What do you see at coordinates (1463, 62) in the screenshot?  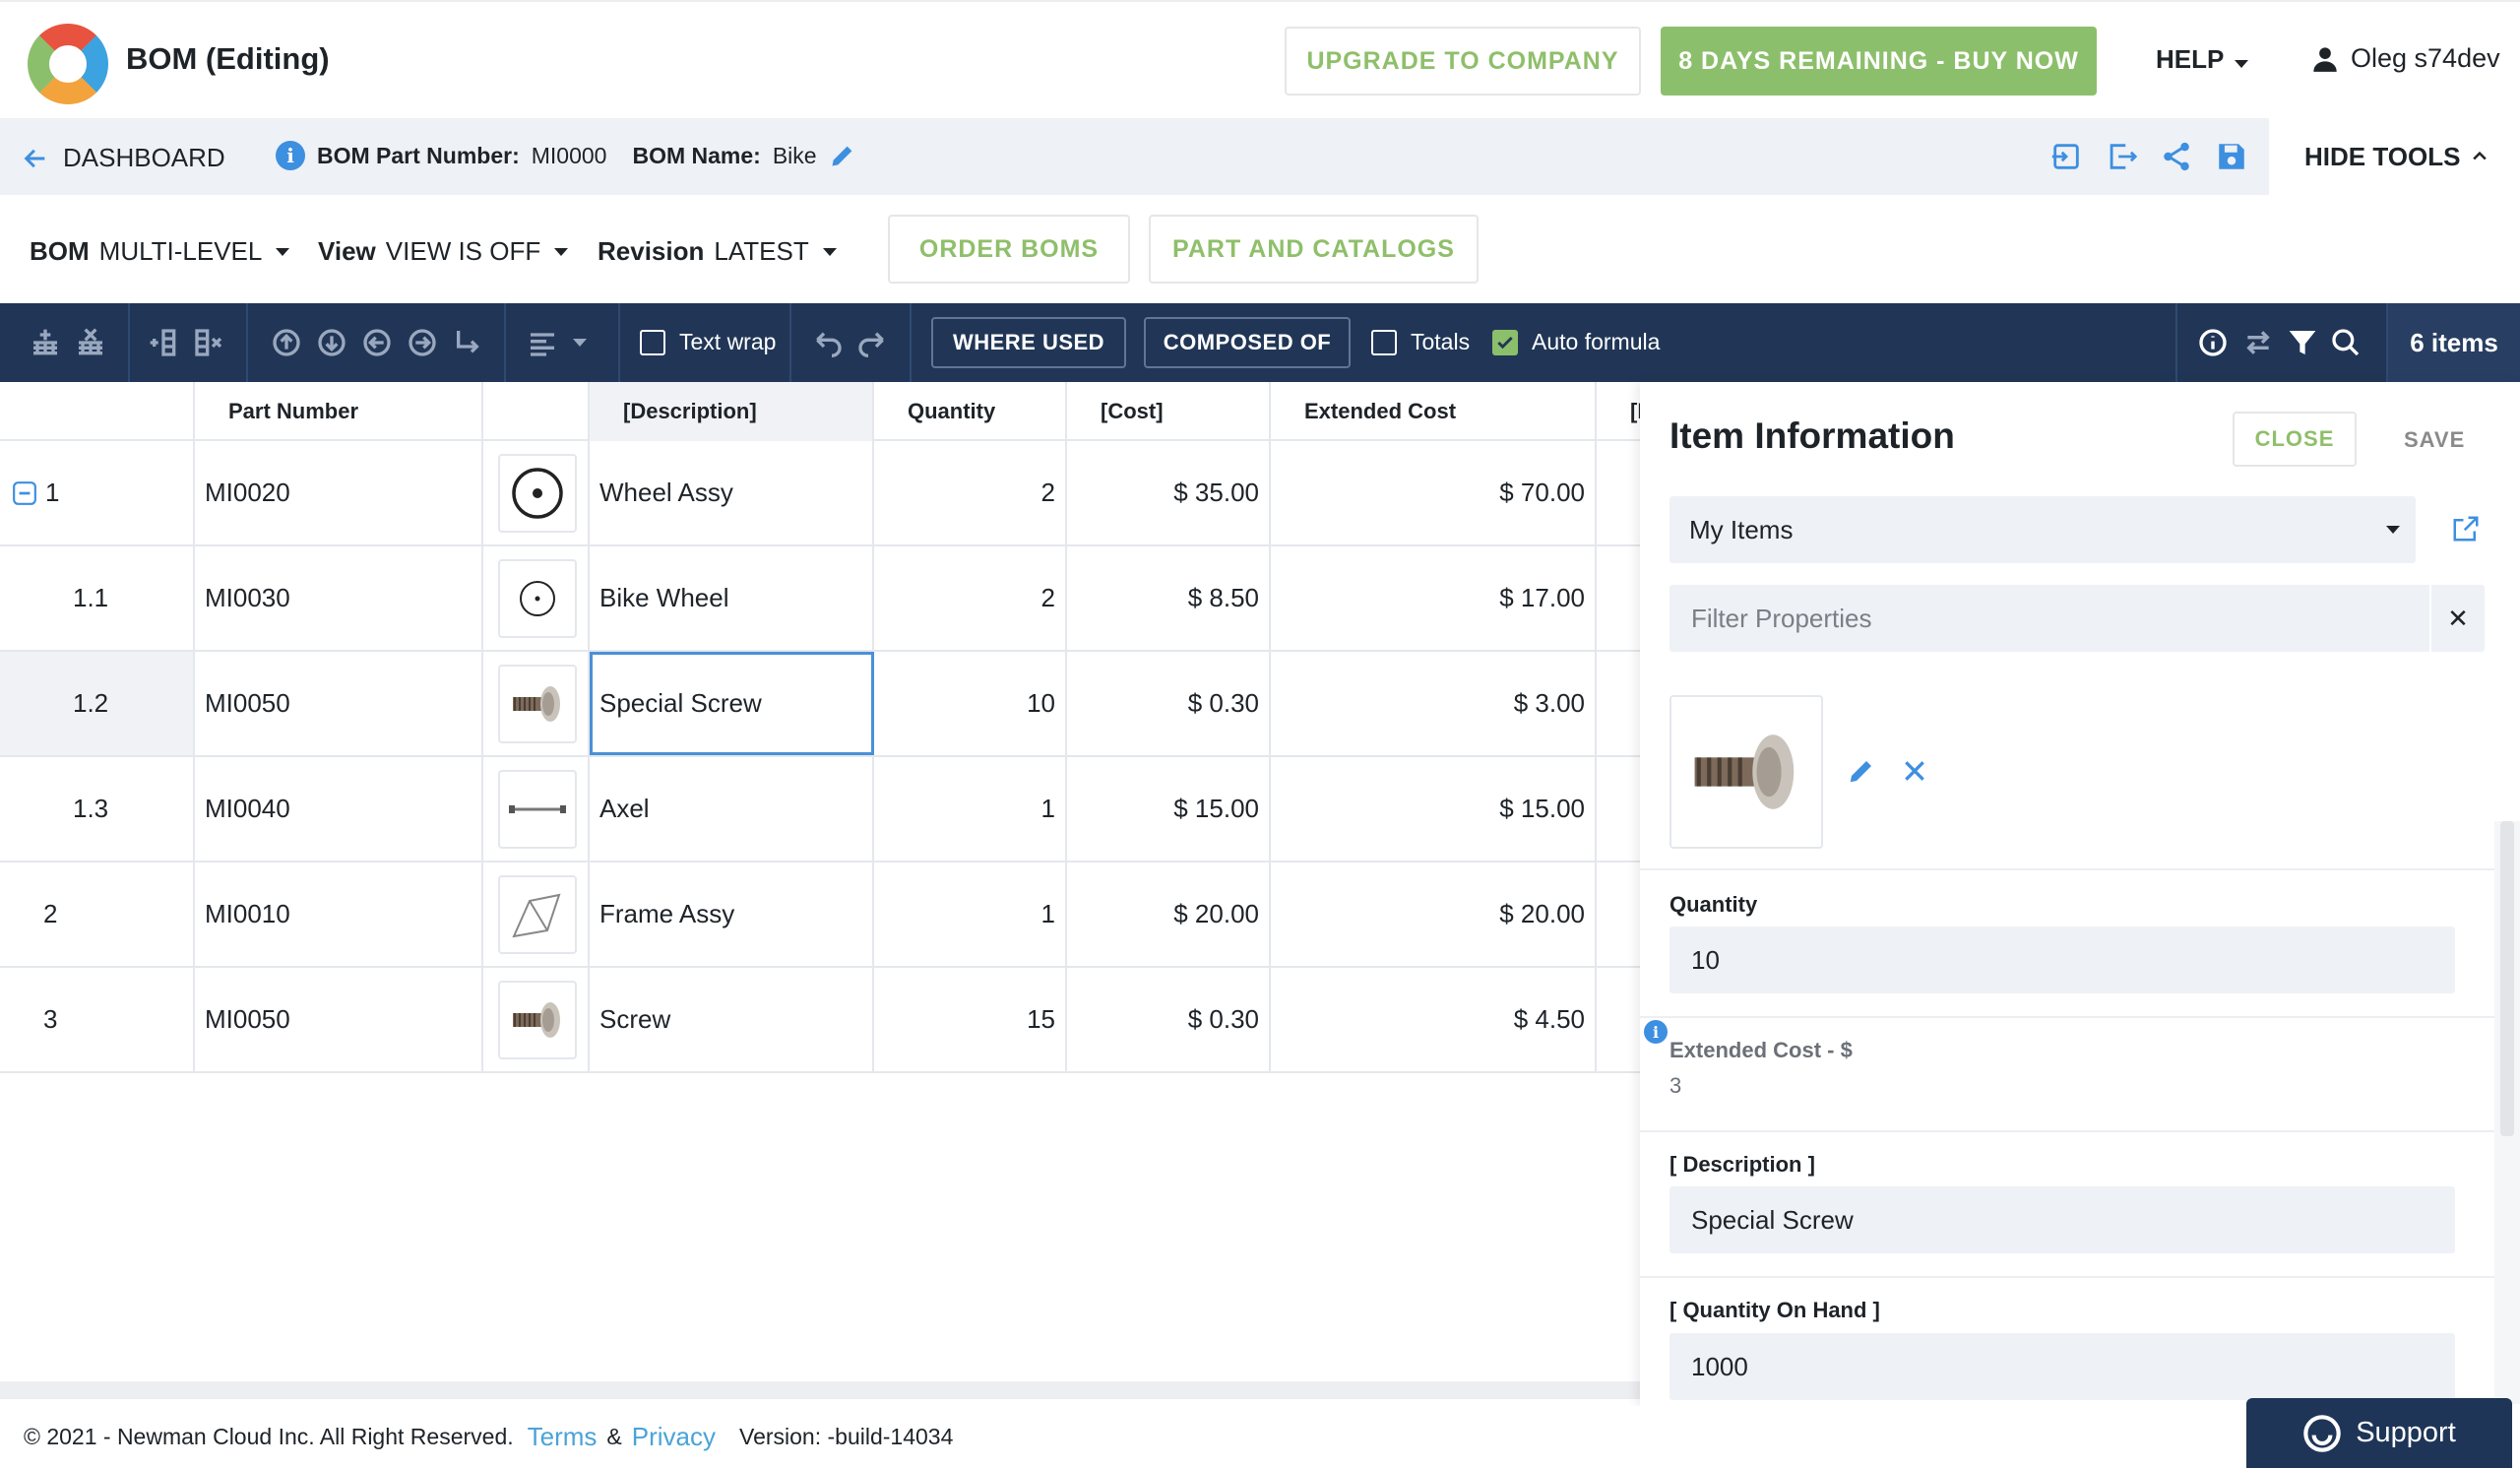 I see `upgrade-button: UPGRADE TO COMPANY` at bounding box center [1463, 62].